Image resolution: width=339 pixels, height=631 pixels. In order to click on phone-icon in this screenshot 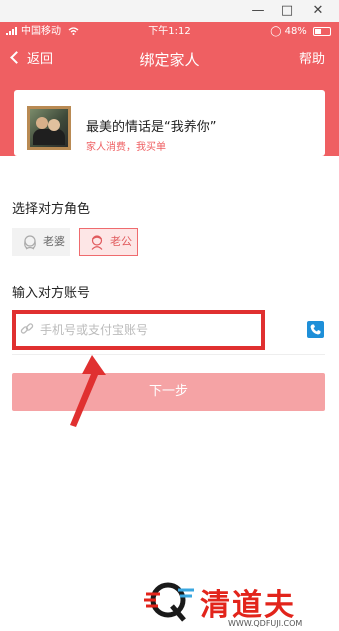, I will do `click(315, 329)`.